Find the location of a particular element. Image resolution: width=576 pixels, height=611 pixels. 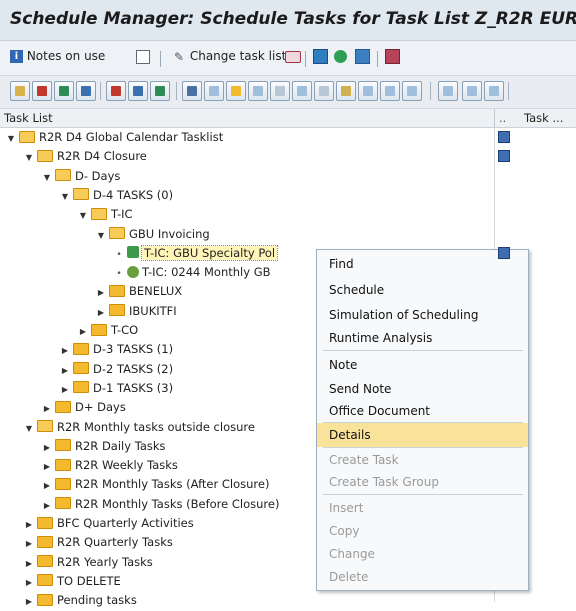

tree-node: ▼ D-4 TASKS (0) is located at coordinates (116, 195).